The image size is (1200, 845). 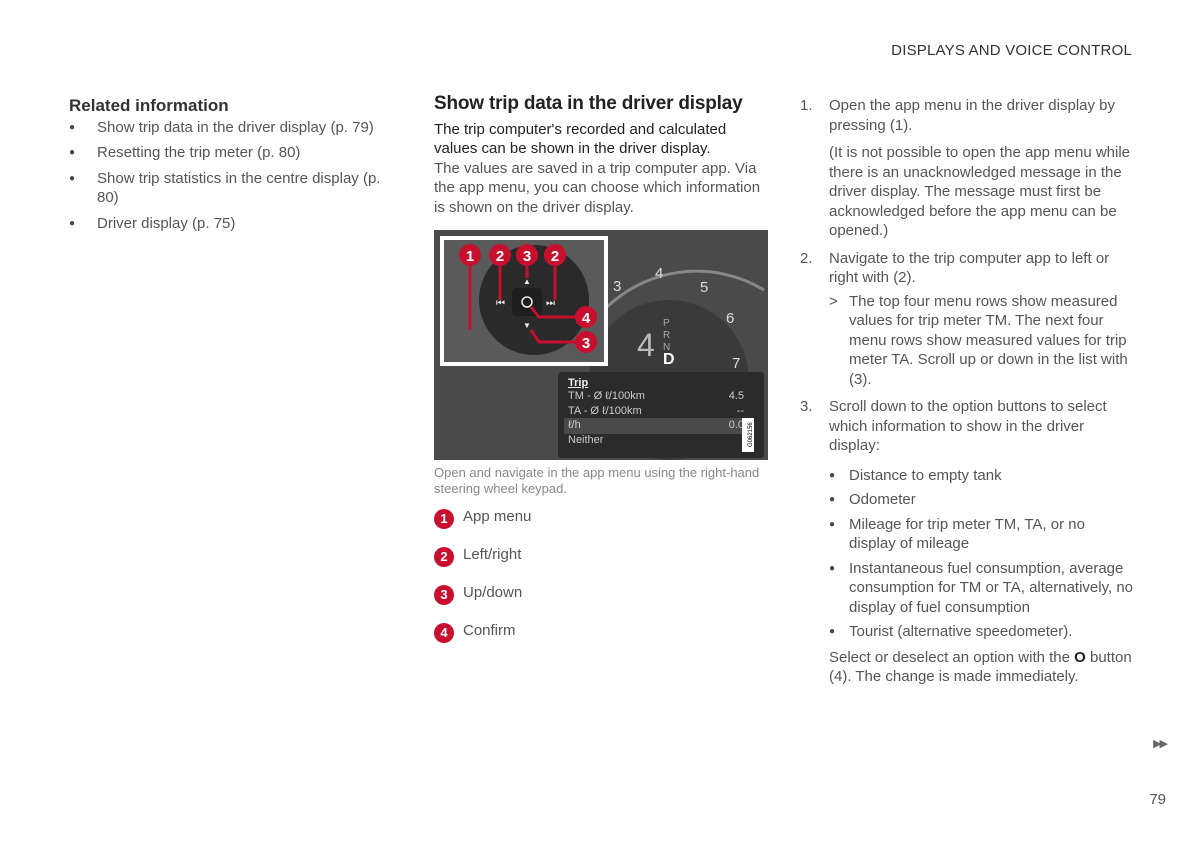 What do you see at coordinates (605, 410) in the screenshot?
I see `menu-row-label: TA - Ø ℓ/100km` at bounding box center [605, 410].